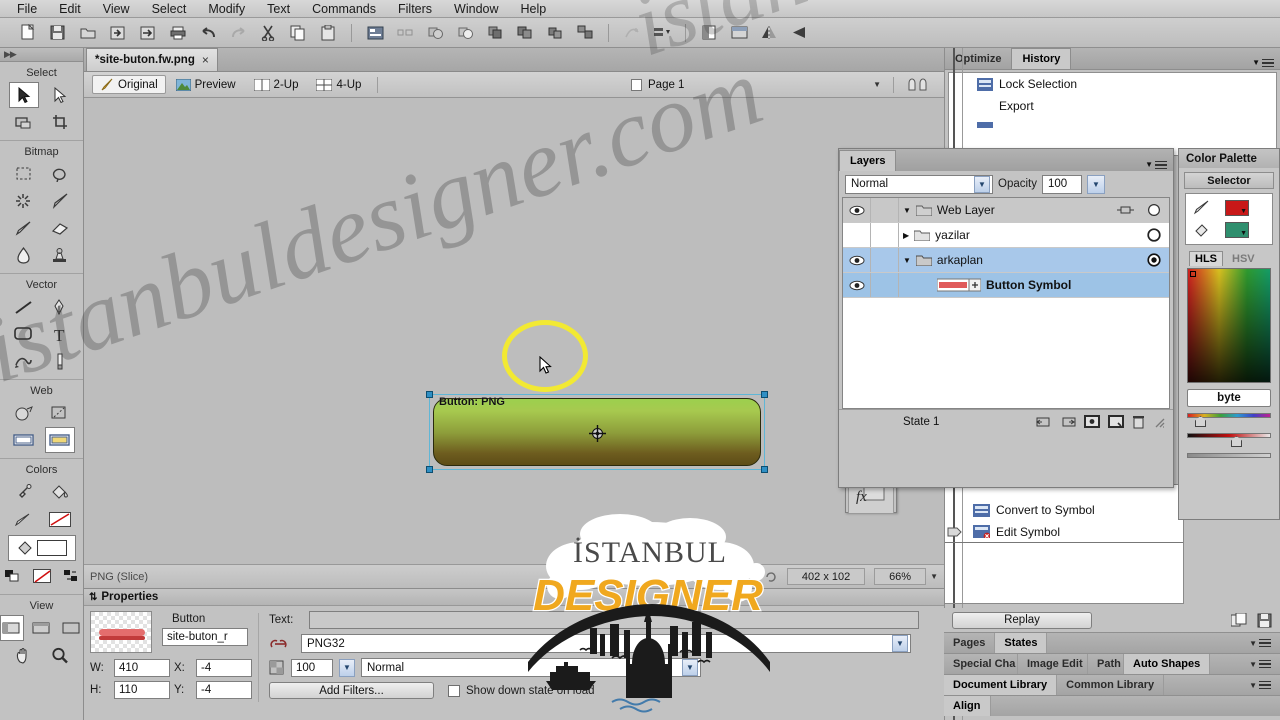  Describe the element at coordinates (42, 576) in the screenshot. I see `no-fill-icon` at that location.